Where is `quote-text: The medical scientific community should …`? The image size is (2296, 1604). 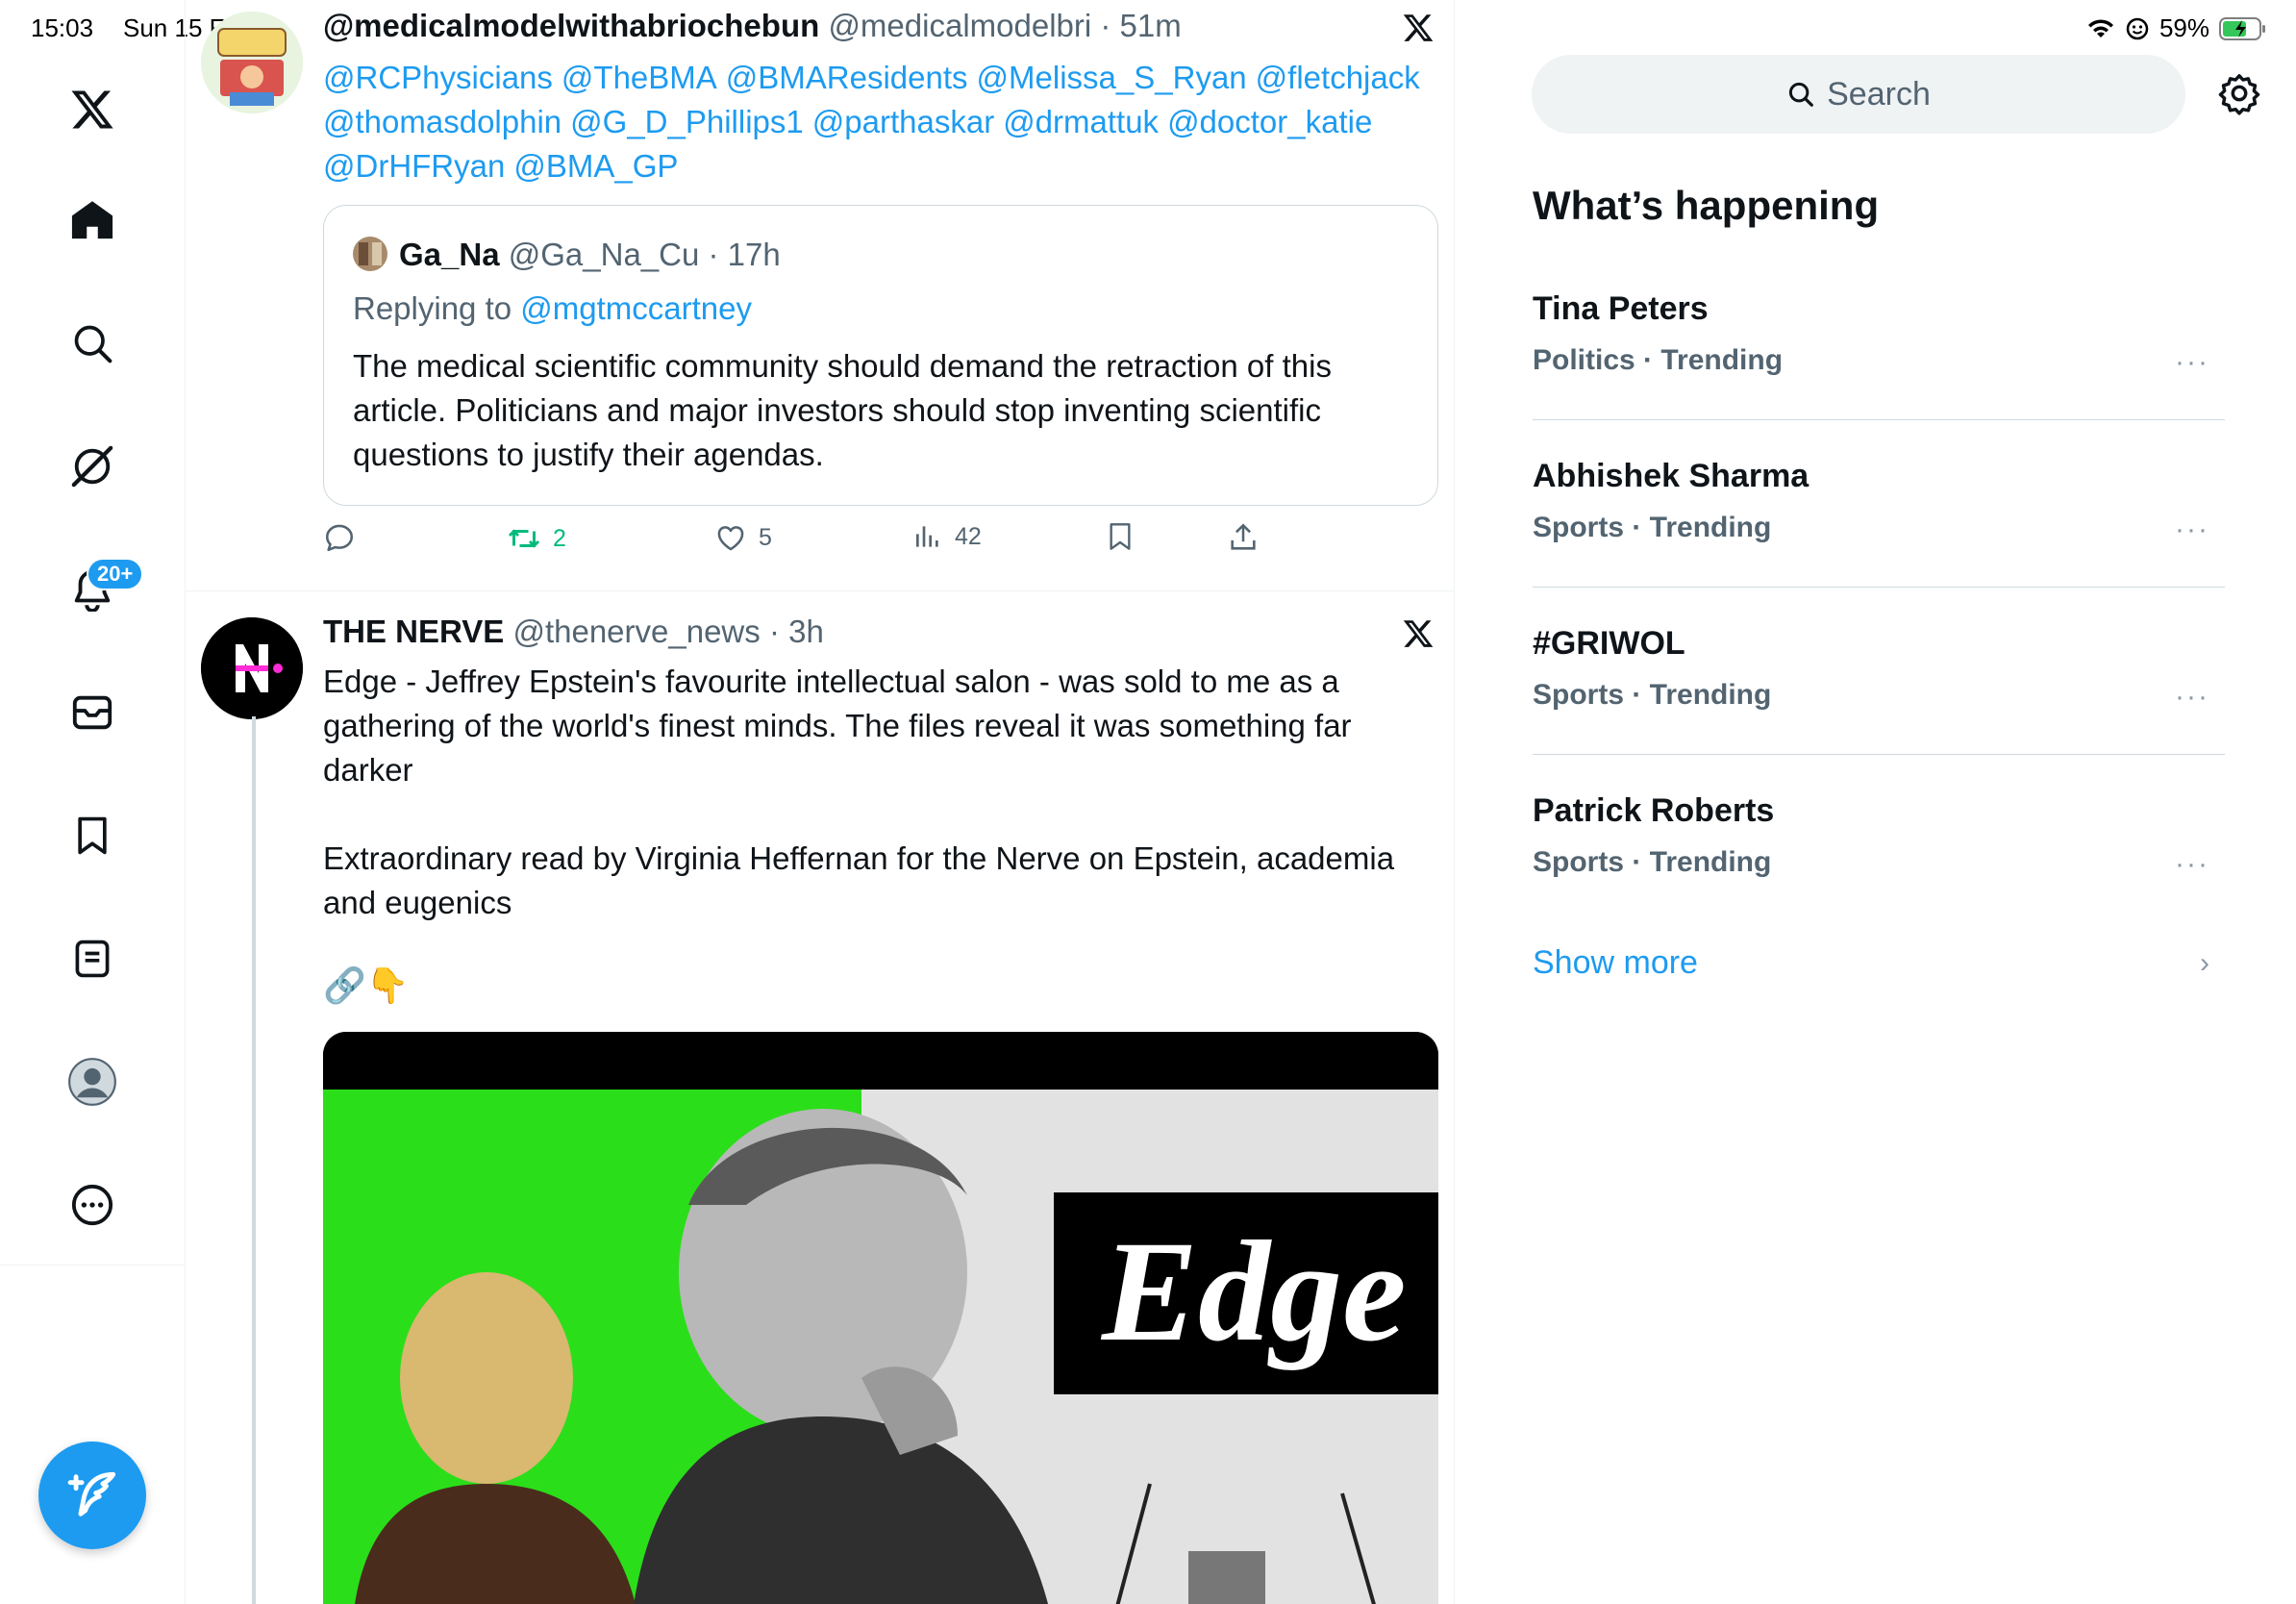 quote-text: The medical scientific community should … is located at coordinates (842, 410).